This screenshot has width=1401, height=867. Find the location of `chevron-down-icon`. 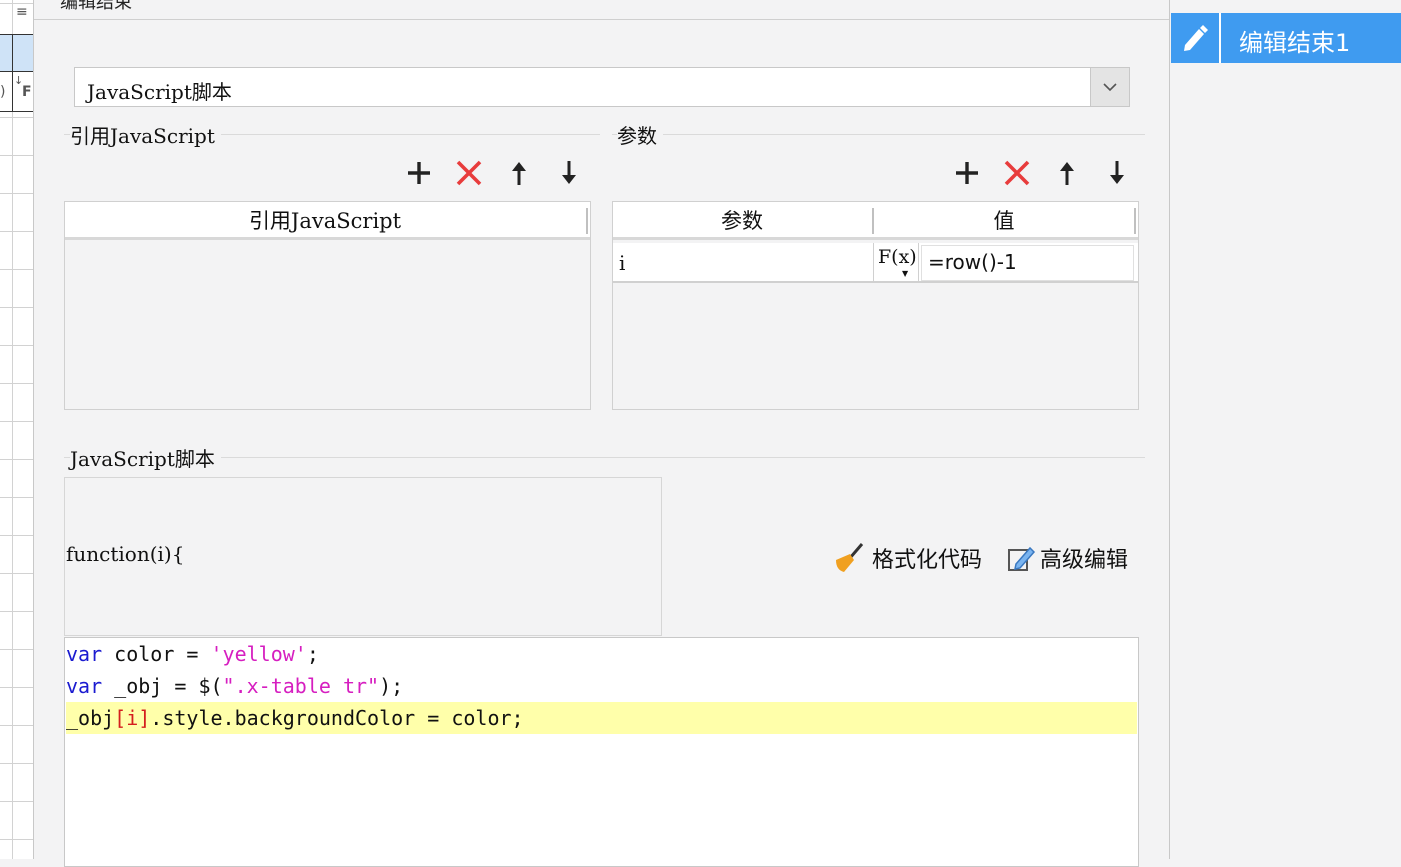

chevron-down-icon is located at coordinates (1110, 87).